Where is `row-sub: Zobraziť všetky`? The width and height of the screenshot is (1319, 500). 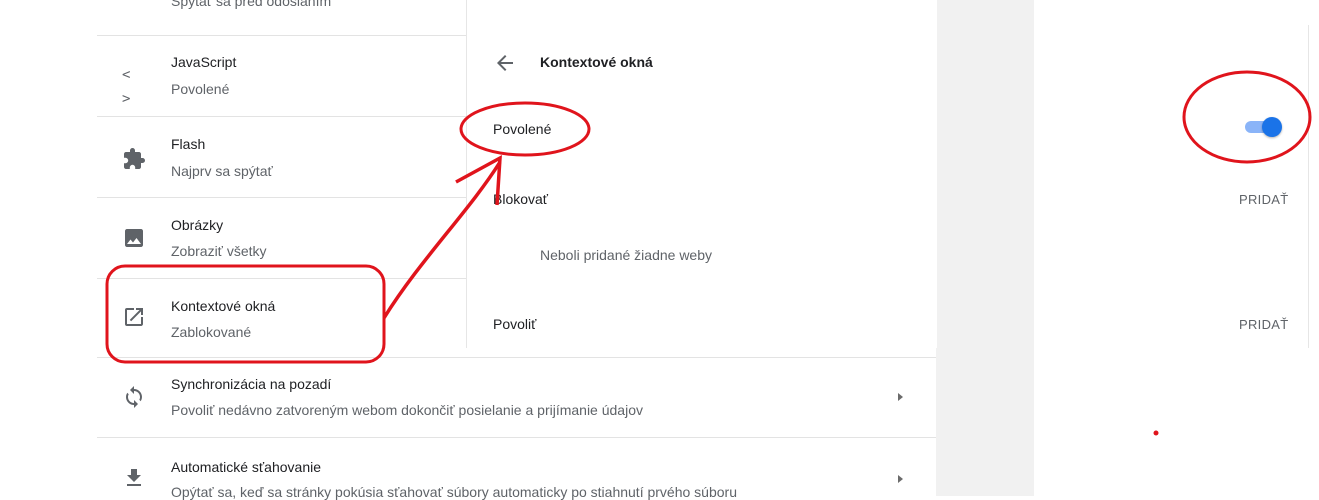
row-sub: Zobraziť všetky is located at coordinates (219, 251).